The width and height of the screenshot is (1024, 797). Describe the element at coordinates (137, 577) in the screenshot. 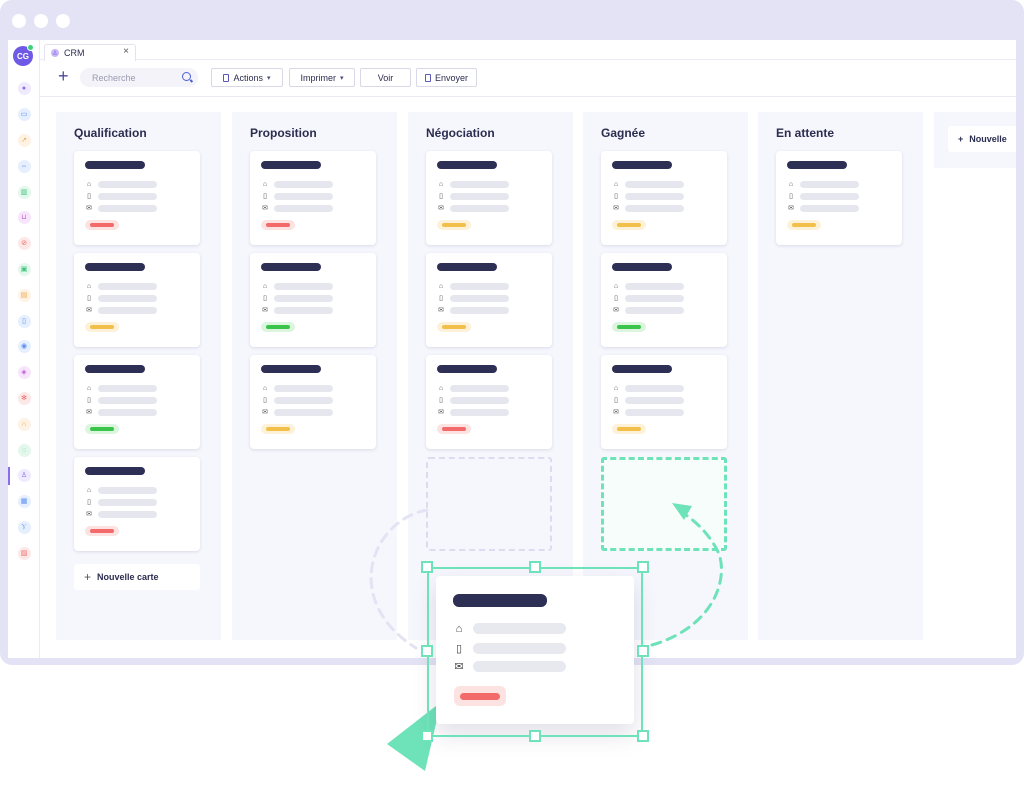

I see `new-card-button: + Nouvelle carte` at that location.